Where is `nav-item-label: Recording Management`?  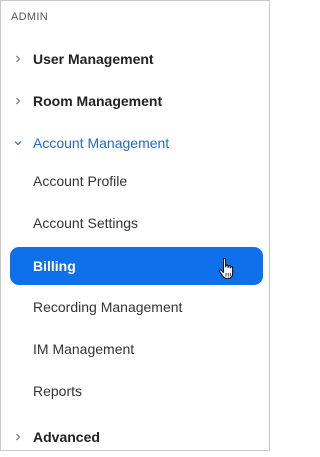
nav-item-label: Recording Management is located at coordinates (108, 307).